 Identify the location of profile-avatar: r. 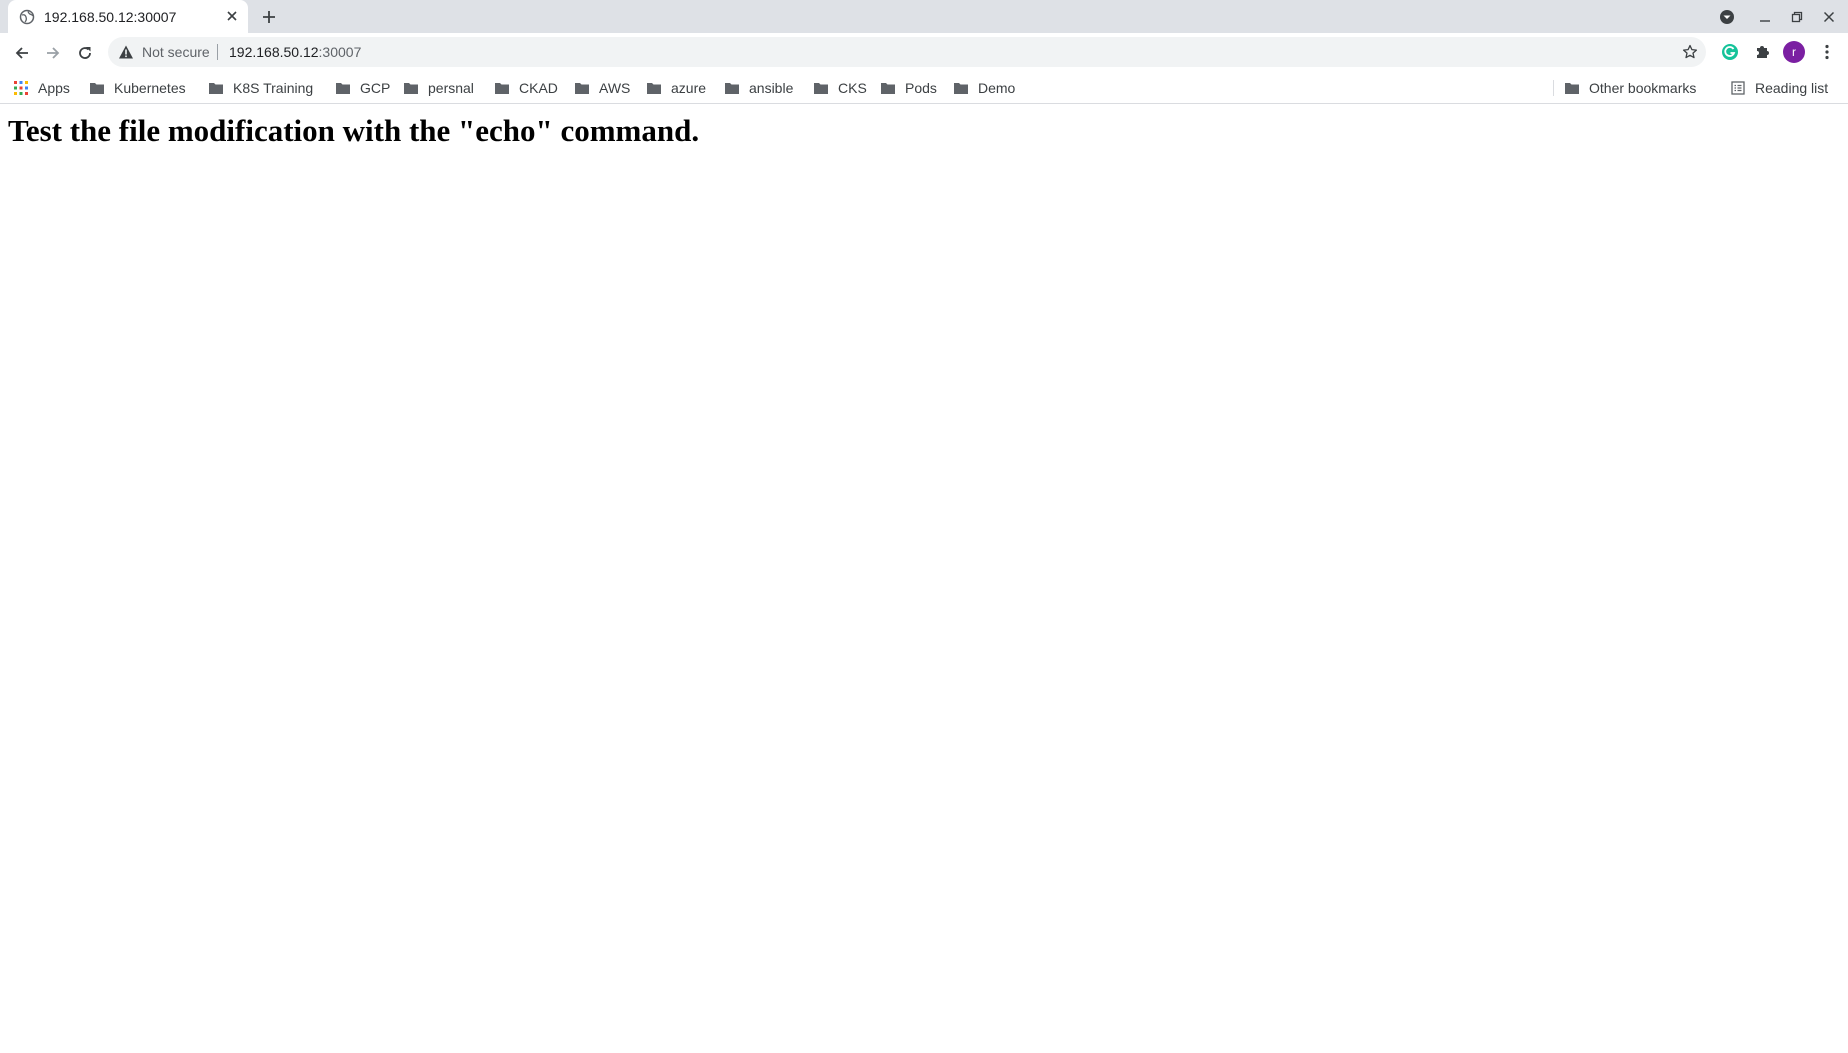
(1794, 52).